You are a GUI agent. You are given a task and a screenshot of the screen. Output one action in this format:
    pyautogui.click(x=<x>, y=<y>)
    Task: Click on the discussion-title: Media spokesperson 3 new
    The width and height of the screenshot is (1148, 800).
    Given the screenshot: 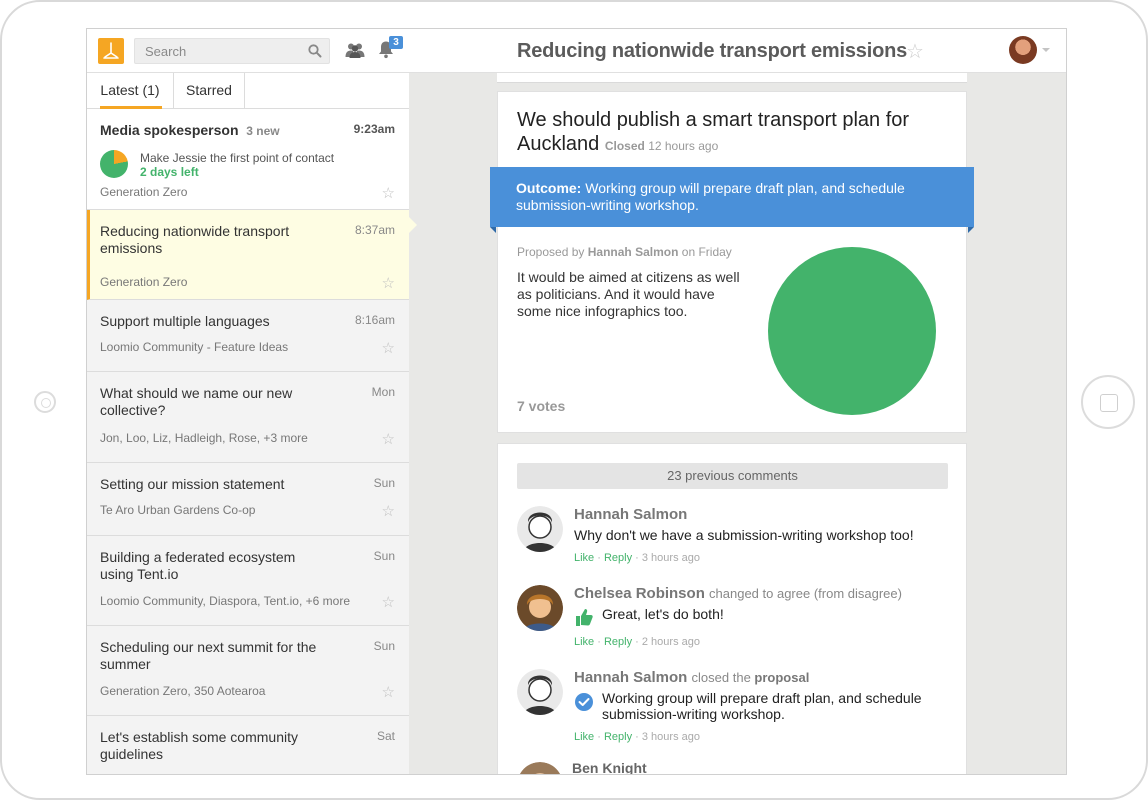 What is the action you would take?
    pyautogui.click(x=215, y=131)
    